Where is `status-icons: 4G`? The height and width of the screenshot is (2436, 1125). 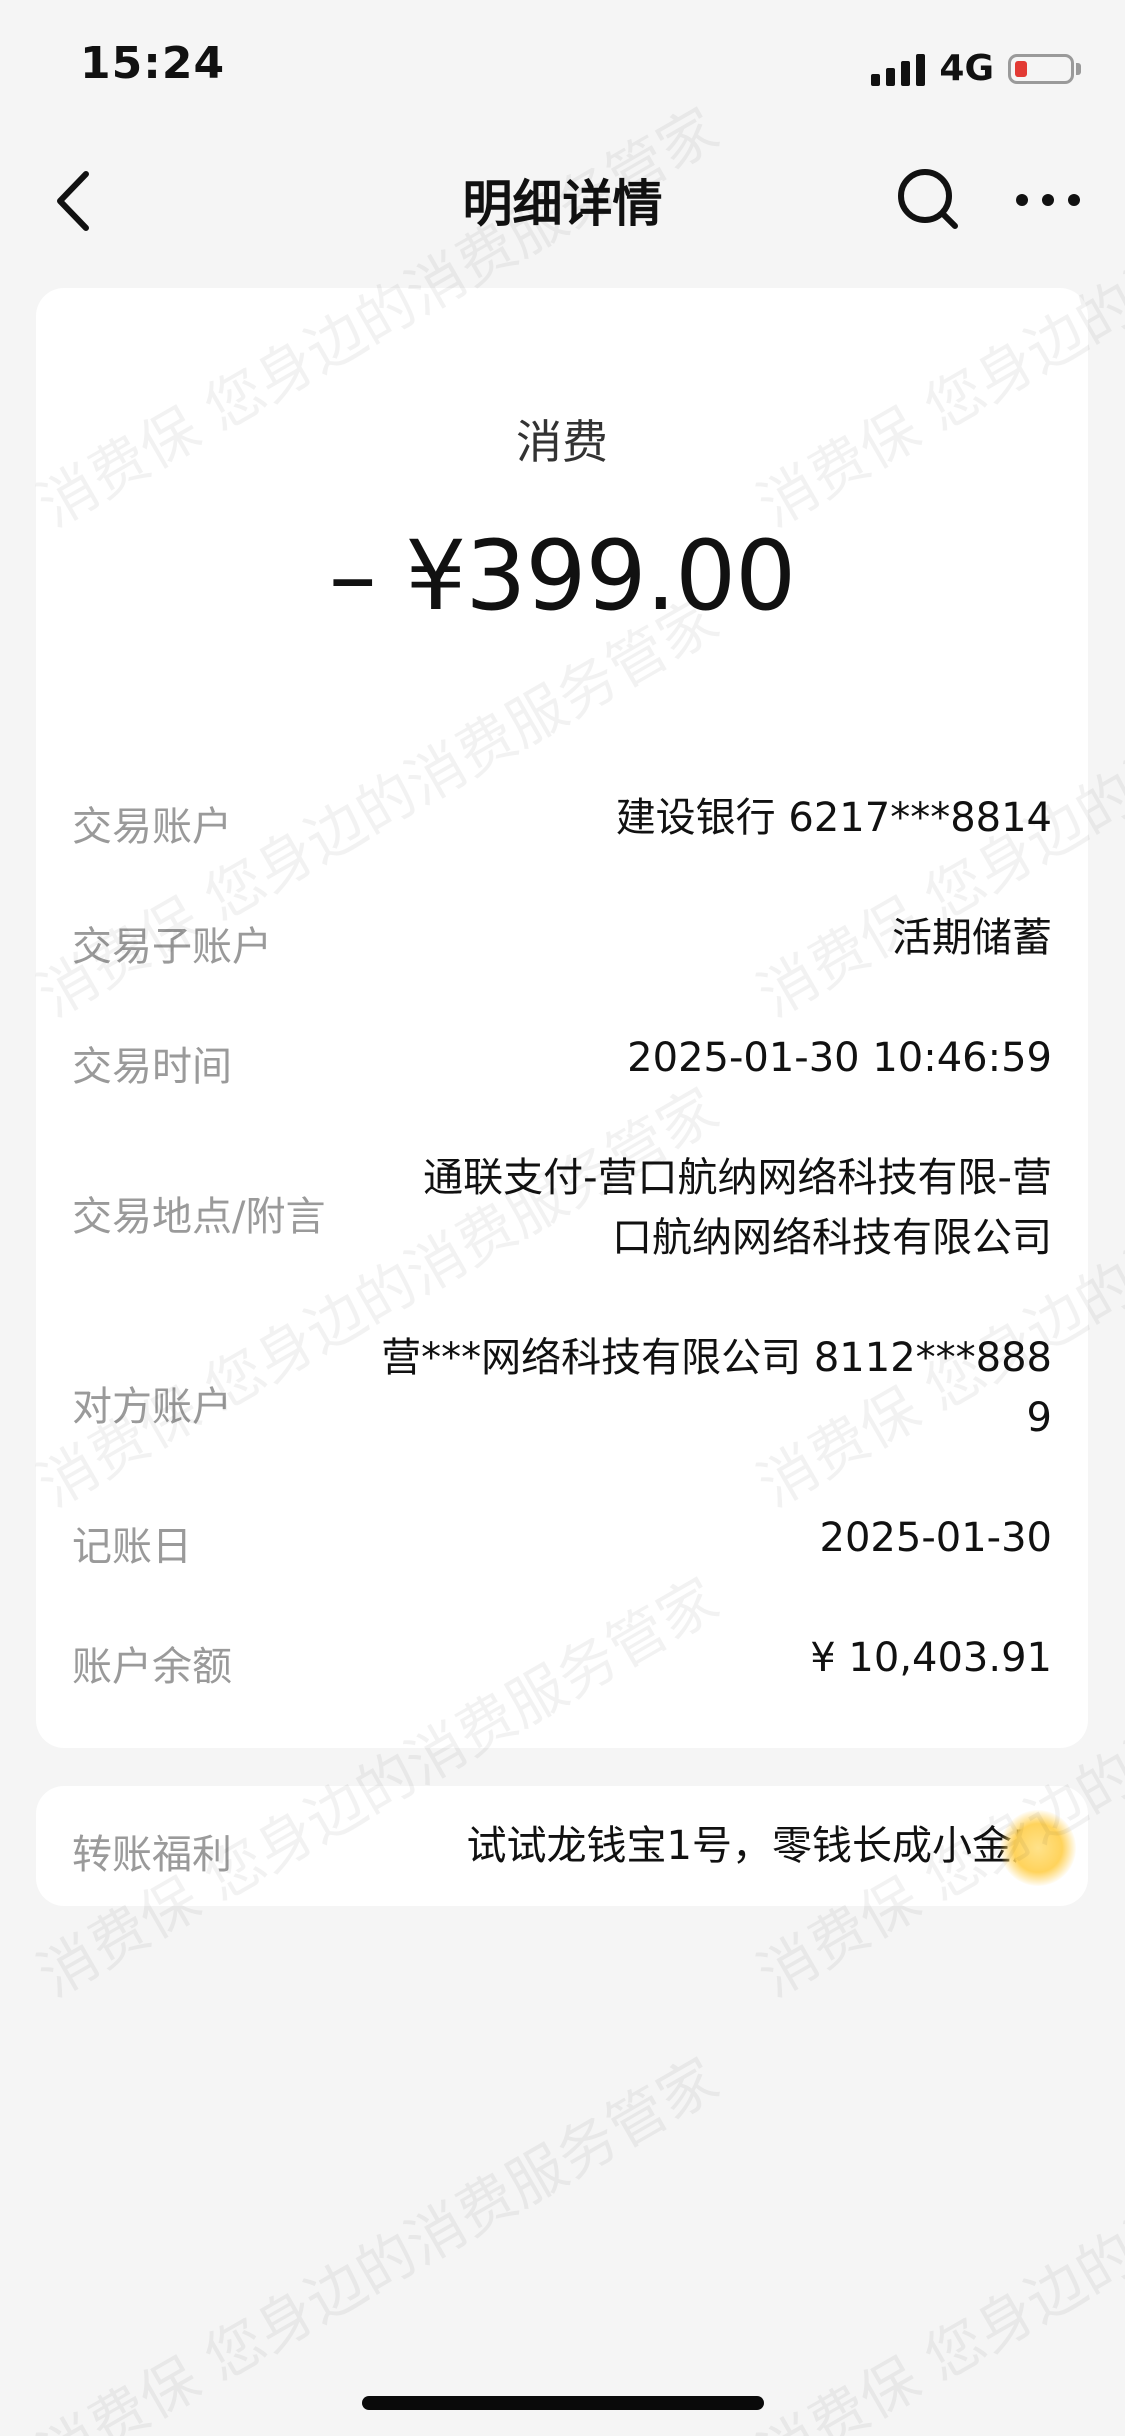
status-icons: 4G is located at coordinates (976, 68).